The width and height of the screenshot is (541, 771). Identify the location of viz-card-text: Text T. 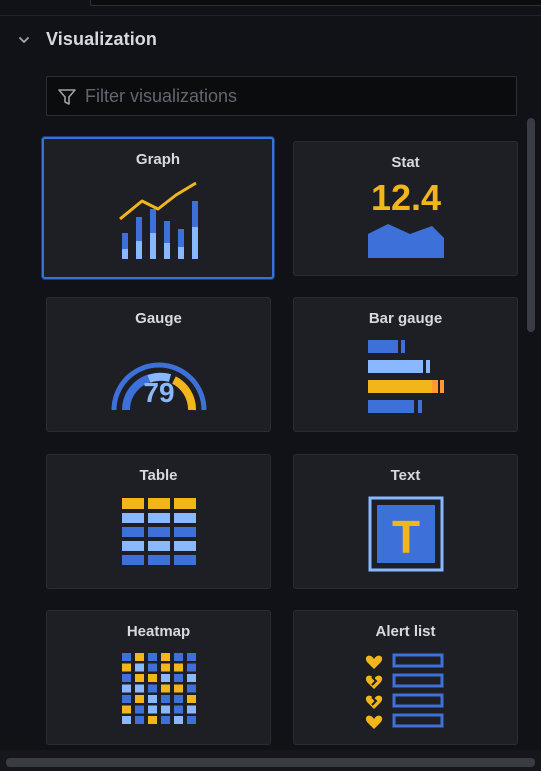
(405, 521).